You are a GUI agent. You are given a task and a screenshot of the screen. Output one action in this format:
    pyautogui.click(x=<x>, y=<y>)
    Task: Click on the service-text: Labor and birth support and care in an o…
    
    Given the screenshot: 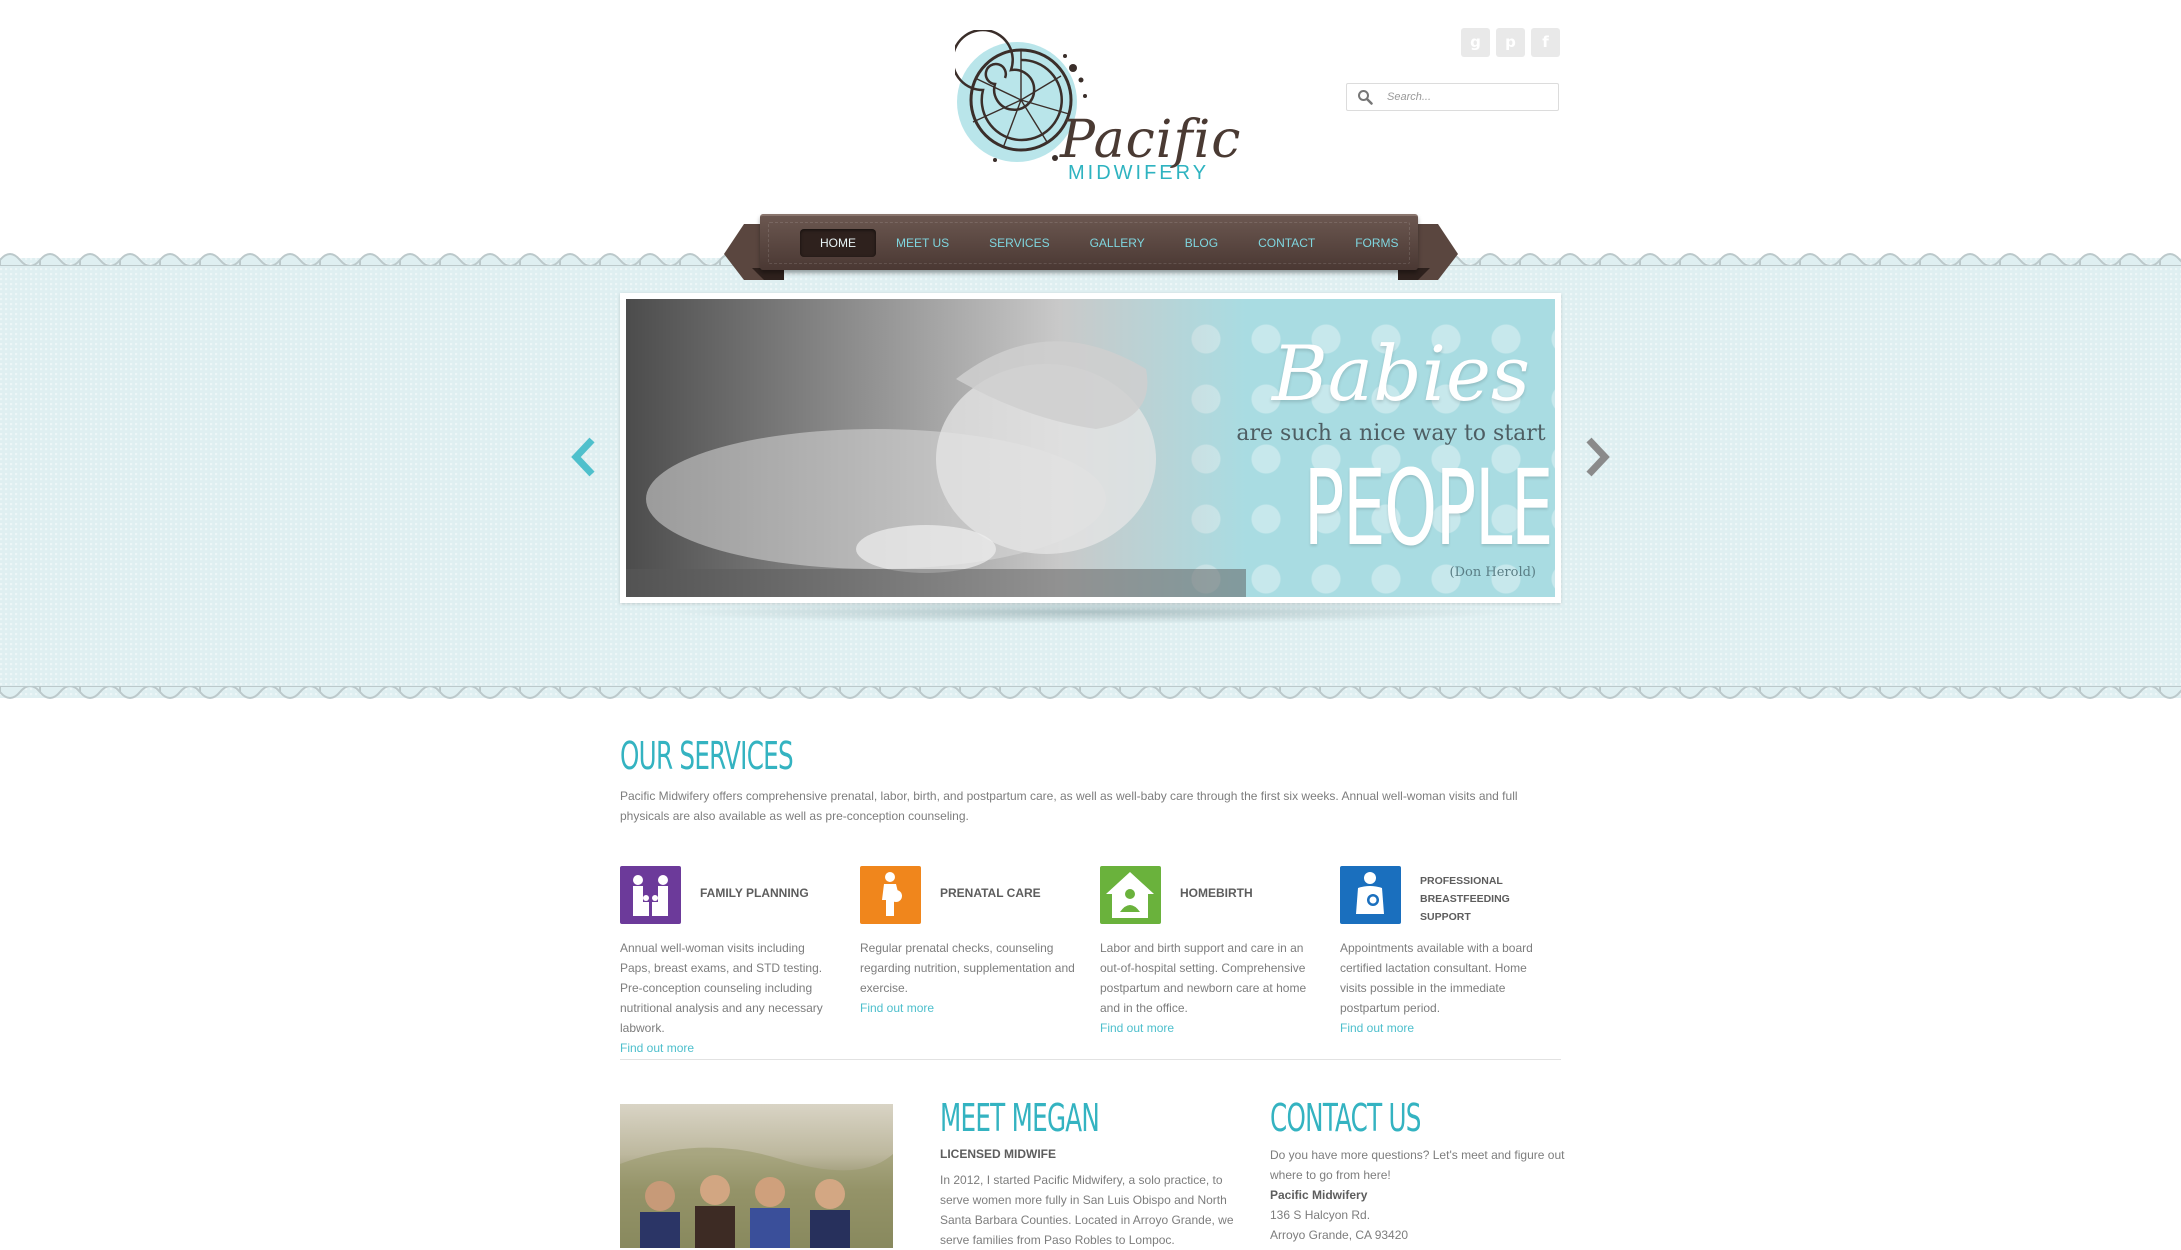 What is the action you would take?
    pyautogui.click(x=1203, y=978)
    